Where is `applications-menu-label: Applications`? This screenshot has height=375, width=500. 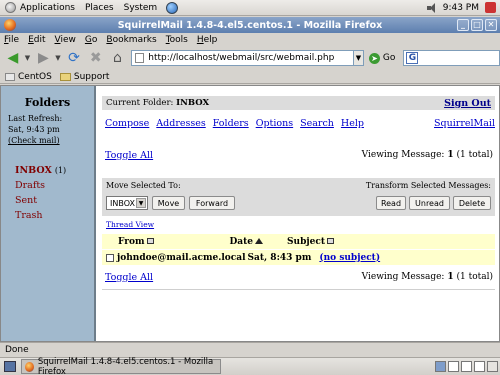
applications-menu-label: Applications is located at coordinates (47, 7).